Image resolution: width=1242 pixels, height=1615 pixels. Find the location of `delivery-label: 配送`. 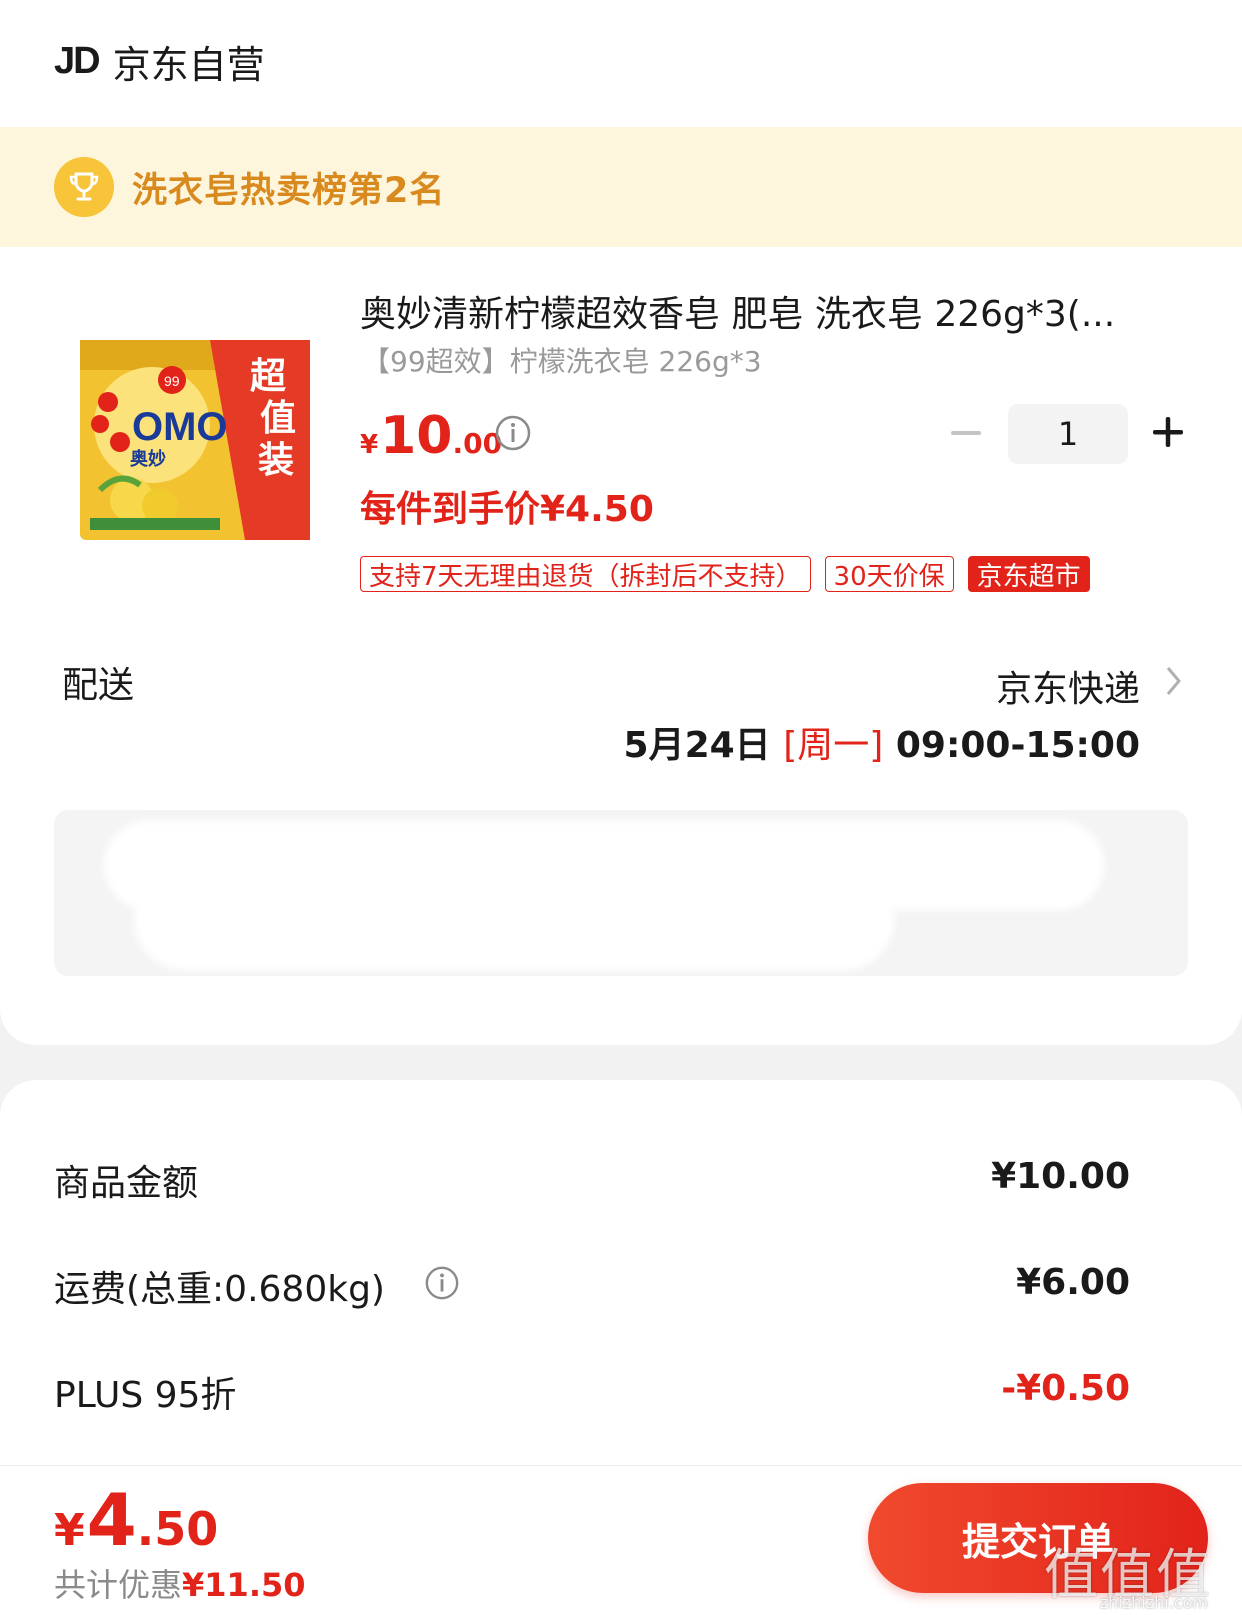

delivery-label: 配送 is located at coordinates (98, 685).